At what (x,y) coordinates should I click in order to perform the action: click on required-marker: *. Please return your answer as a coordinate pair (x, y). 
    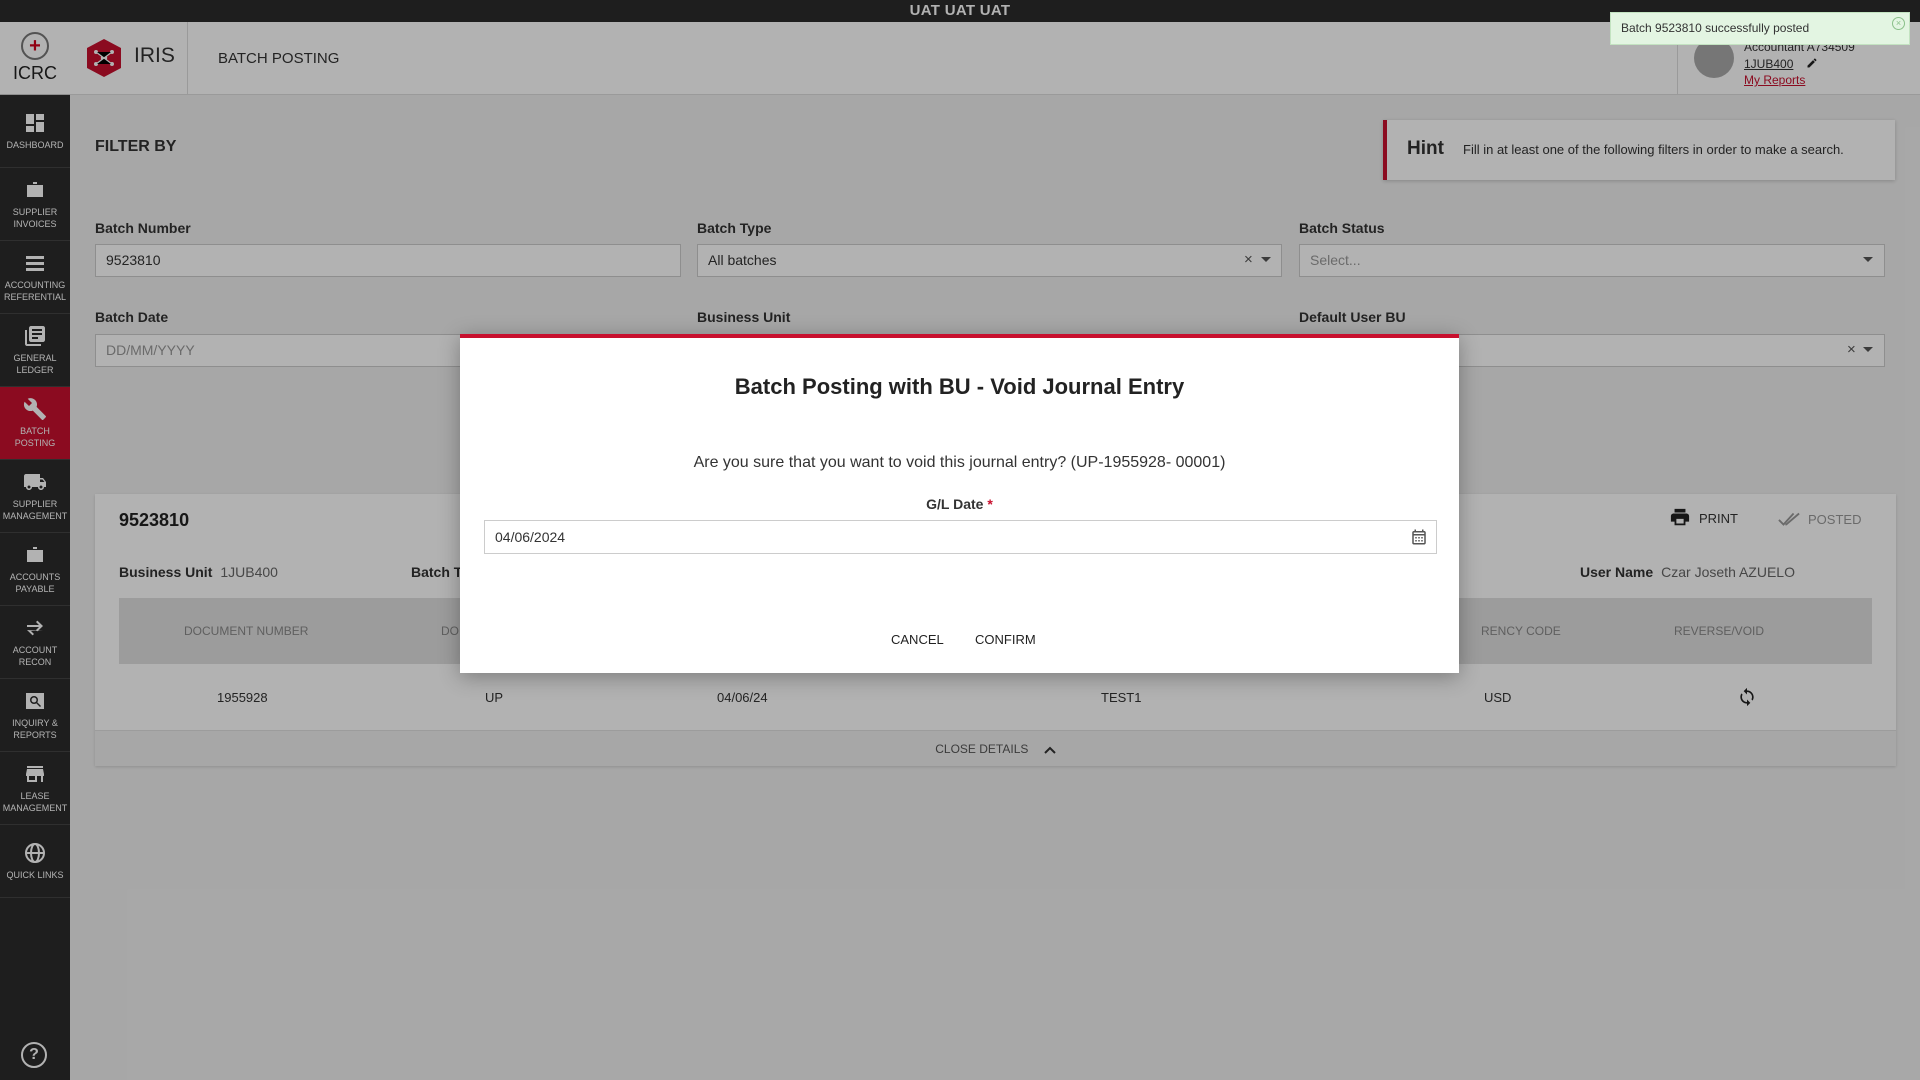
    Looking at the image, I should click on (990, 504).